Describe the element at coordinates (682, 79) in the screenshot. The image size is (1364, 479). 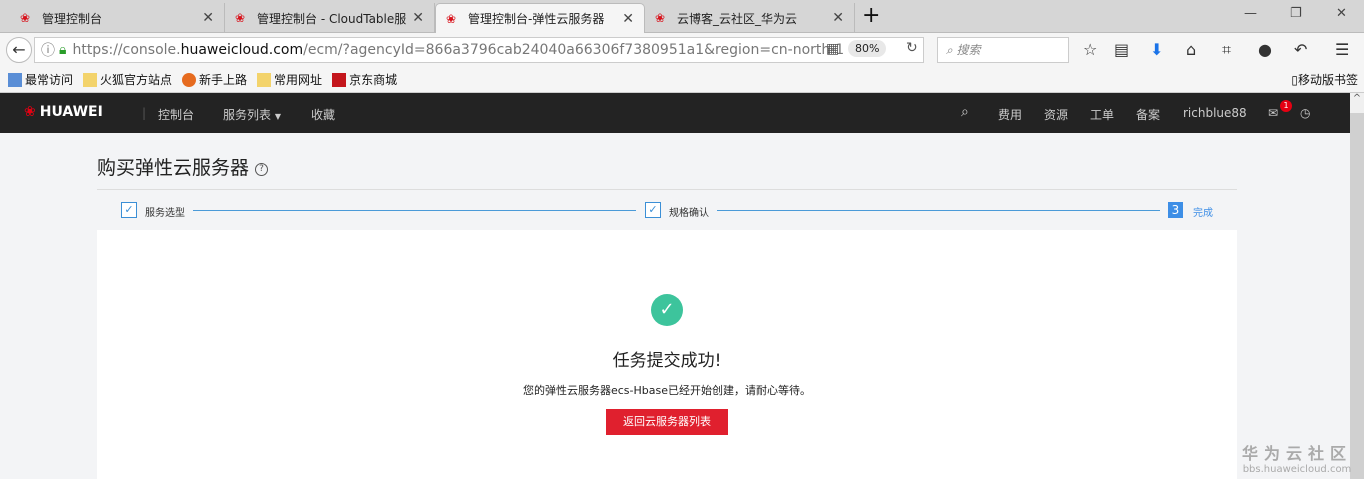
I see `bookmarks-bar: 最常访问 火狐官方站点 新手上路 常用网址 京东商城 ▯移动版书签` at that location.